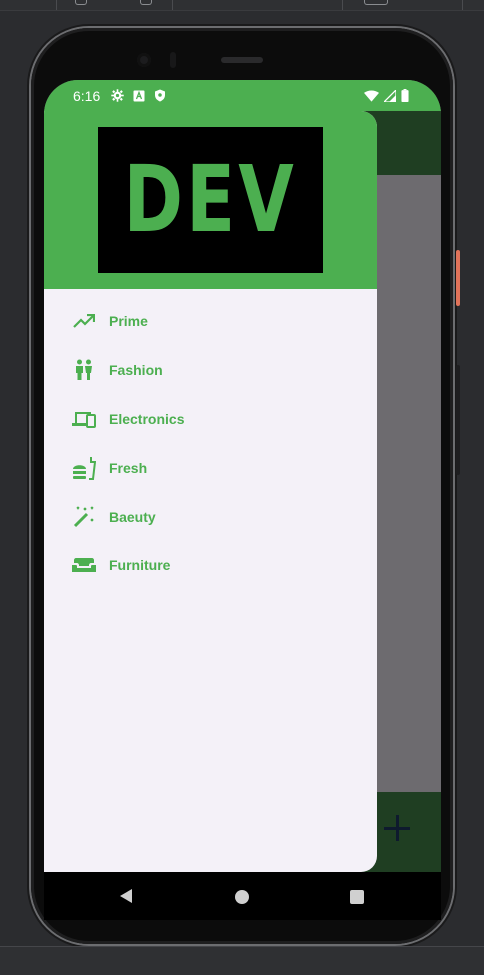 This screenshot has height=975, width=484. Describe the element at coordinates (84, 468) in the screenshot. I see `fastfood-icon` at that location.